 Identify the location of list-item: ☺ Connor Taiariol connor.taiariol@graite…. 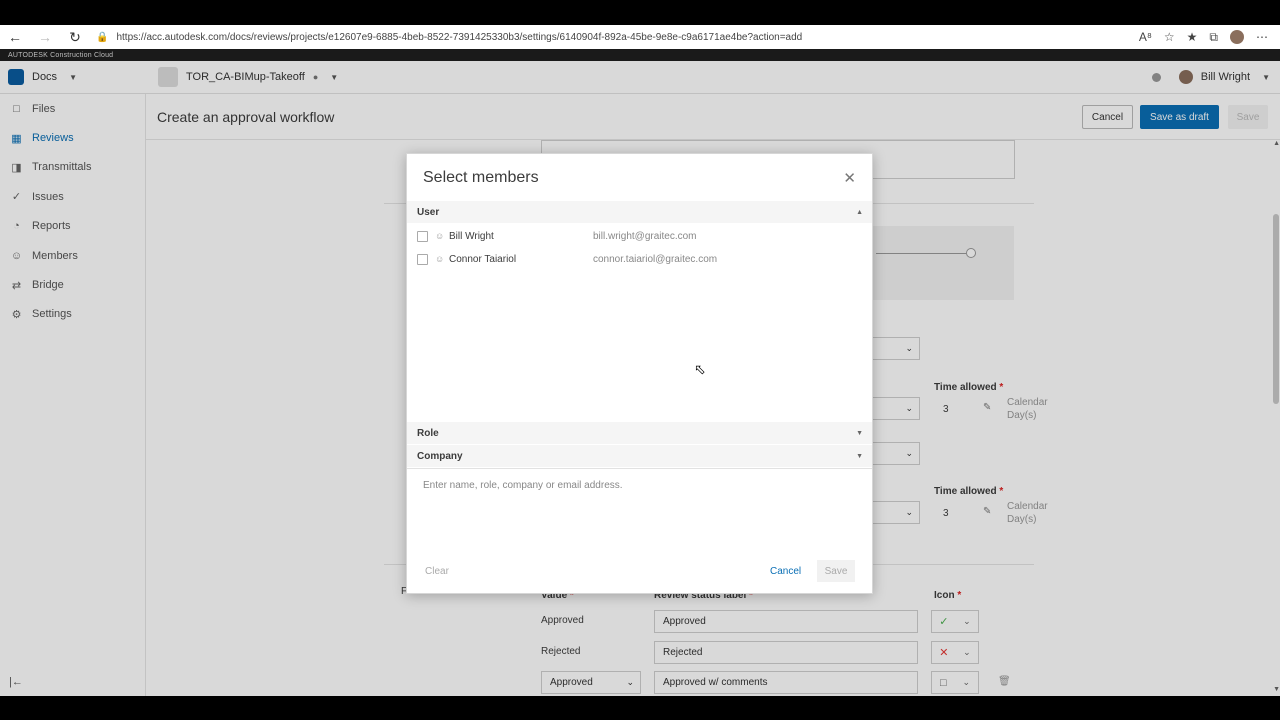
(639, 259).